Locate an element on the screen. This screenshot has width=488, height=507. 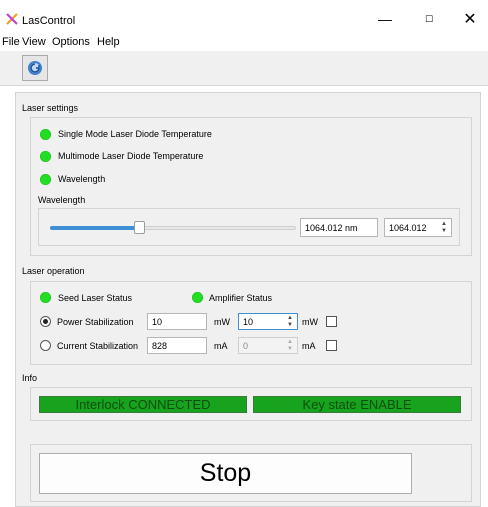
wavelength-indicator-label: Wavelength is located at coordinates (82, 179).